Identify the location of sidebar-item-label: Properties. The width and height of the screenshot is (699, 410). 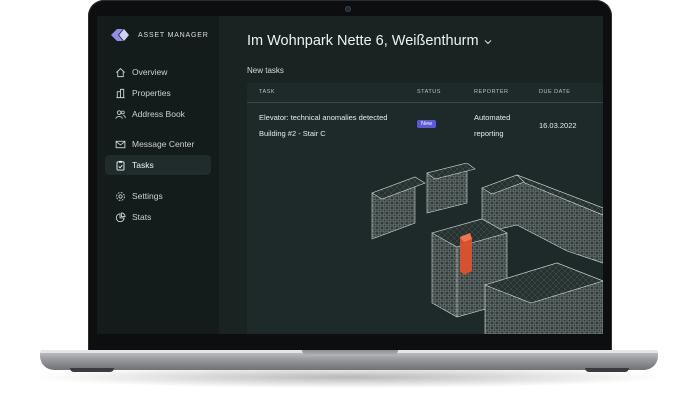
(151, 93).